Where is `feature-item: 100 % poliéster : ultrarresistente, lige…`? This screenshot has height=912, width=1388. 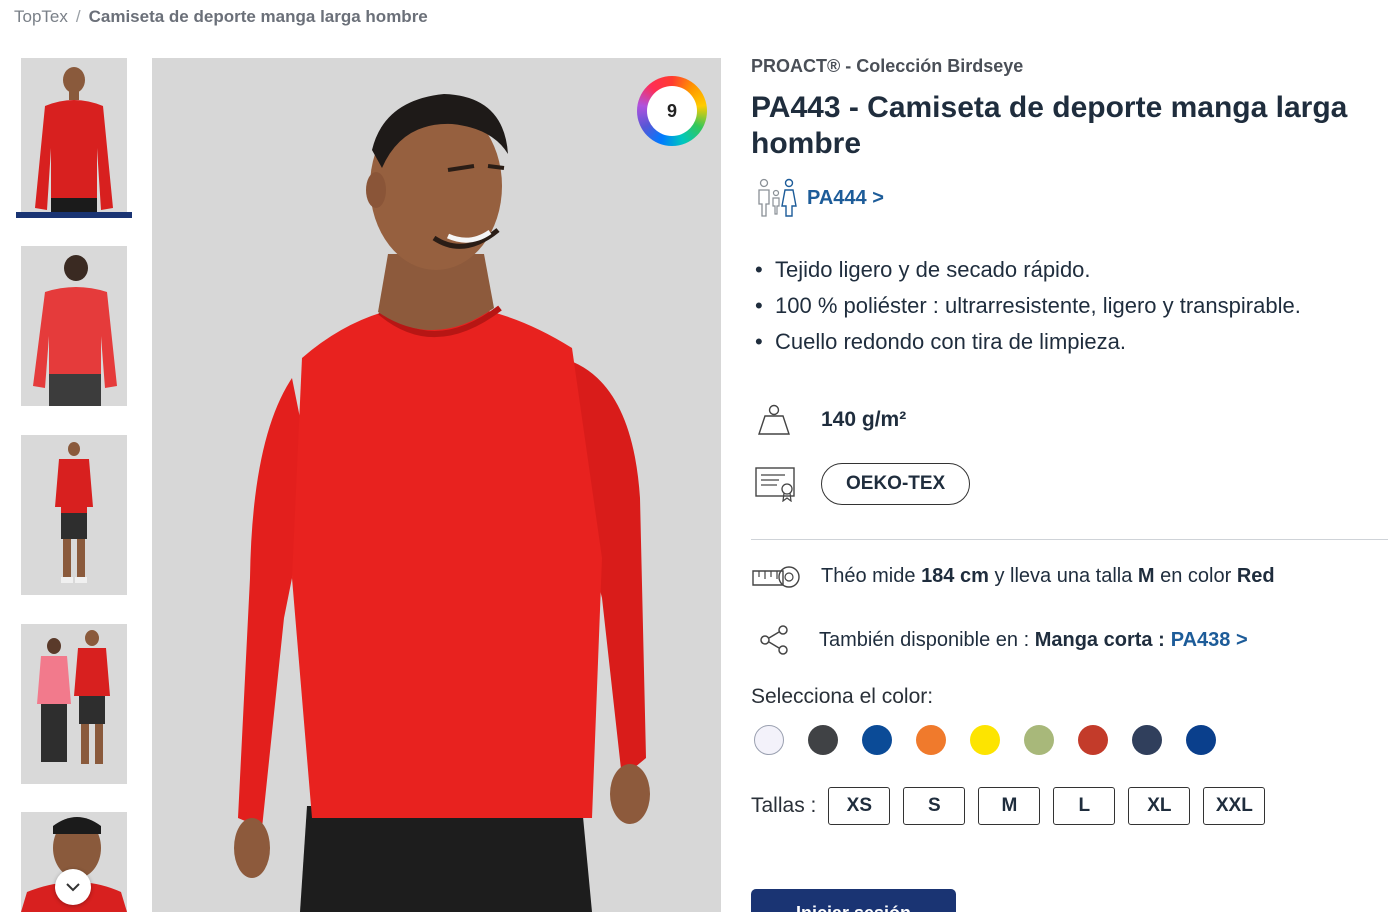
feature-item: 100 % poliéster : ultrarresistente, lige… is located at coordinates (1028, 306).